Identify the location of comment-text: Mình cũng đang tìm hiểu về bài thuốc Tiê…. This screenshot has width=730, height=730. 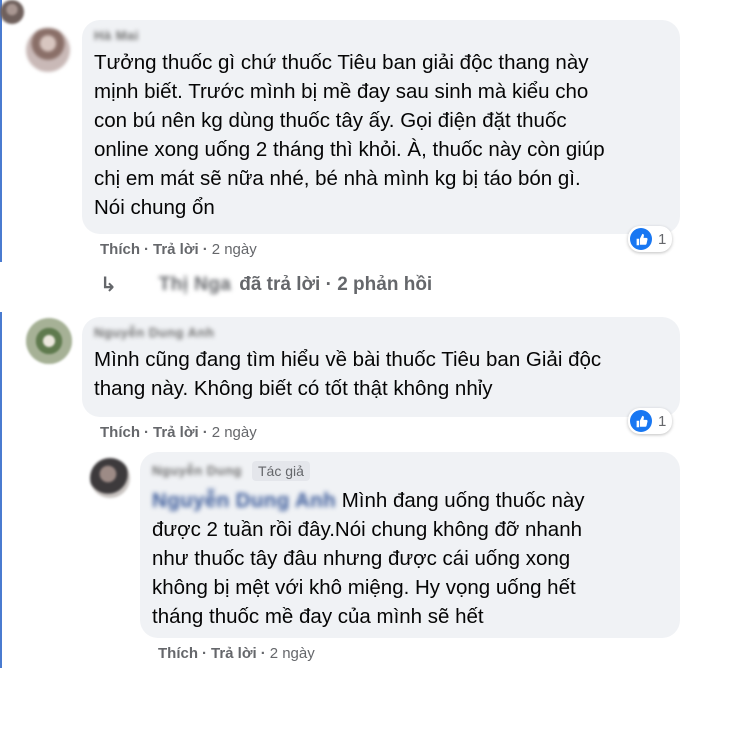
(348, 374).